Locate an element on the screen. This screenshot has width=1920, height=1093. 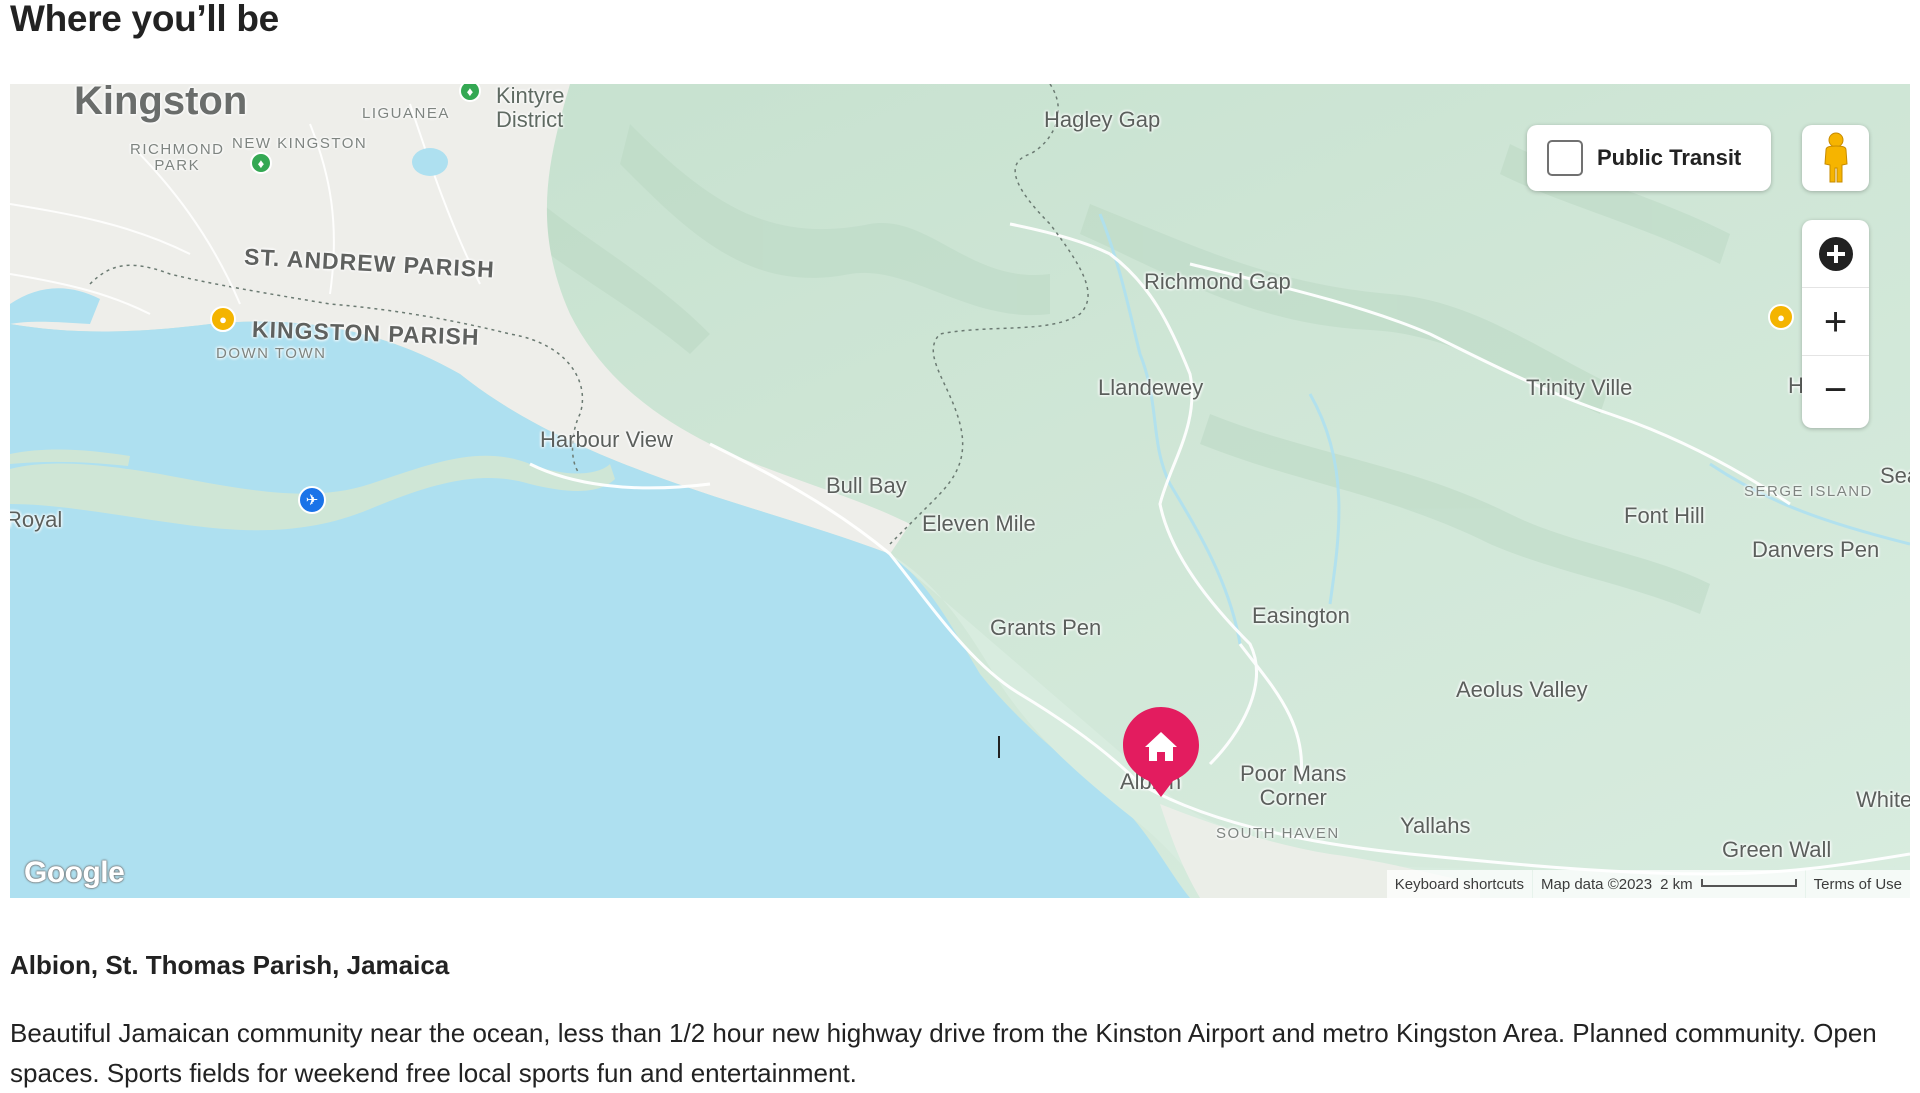
place-label-kintyre: Kintyre District is located at coordinates (530, 108).